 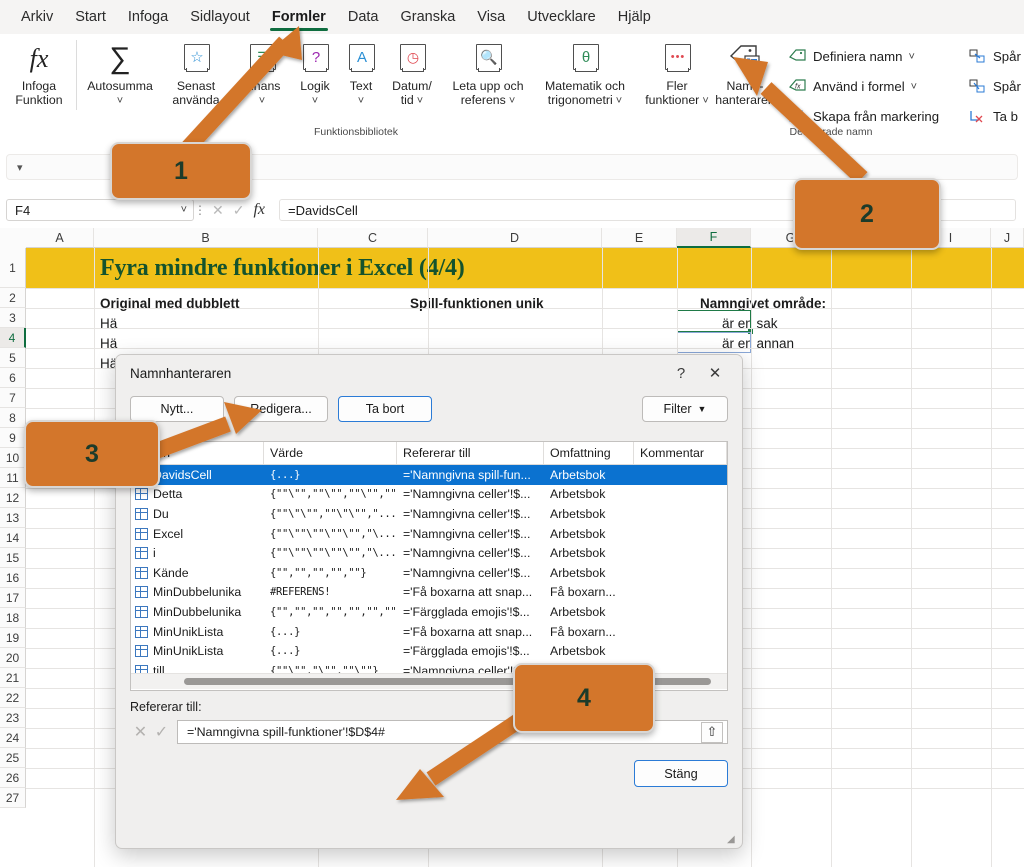 What do you see at coordinates (863, 86) in the screenshot?
I see `use-in-formula-button: fx Använd i formel ˅` at bounding box center [863, 86].